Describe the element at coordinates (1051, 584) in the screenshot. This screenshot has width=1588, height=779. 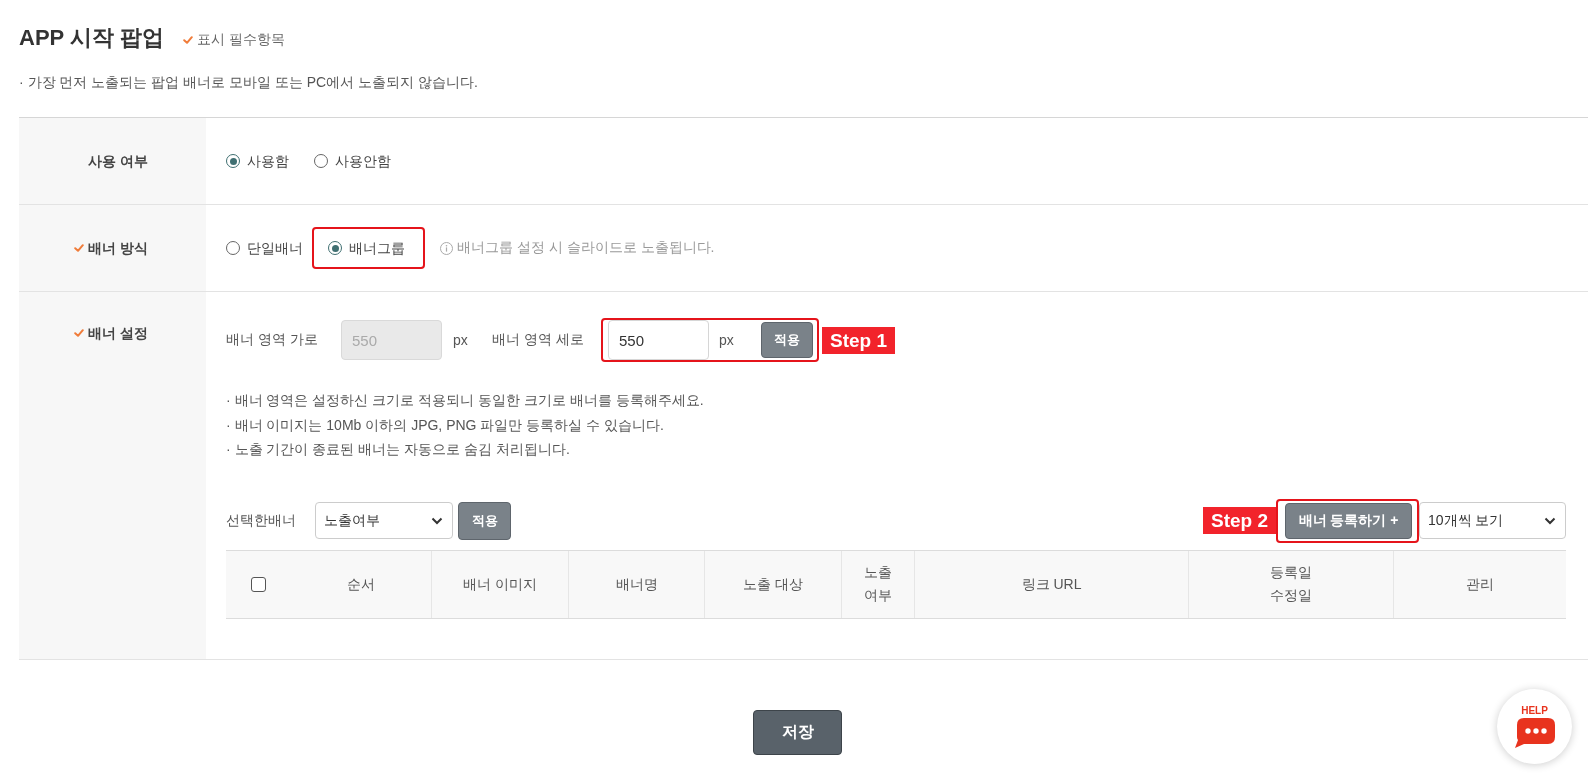
I see `column-header: 링크 URL` at that location.